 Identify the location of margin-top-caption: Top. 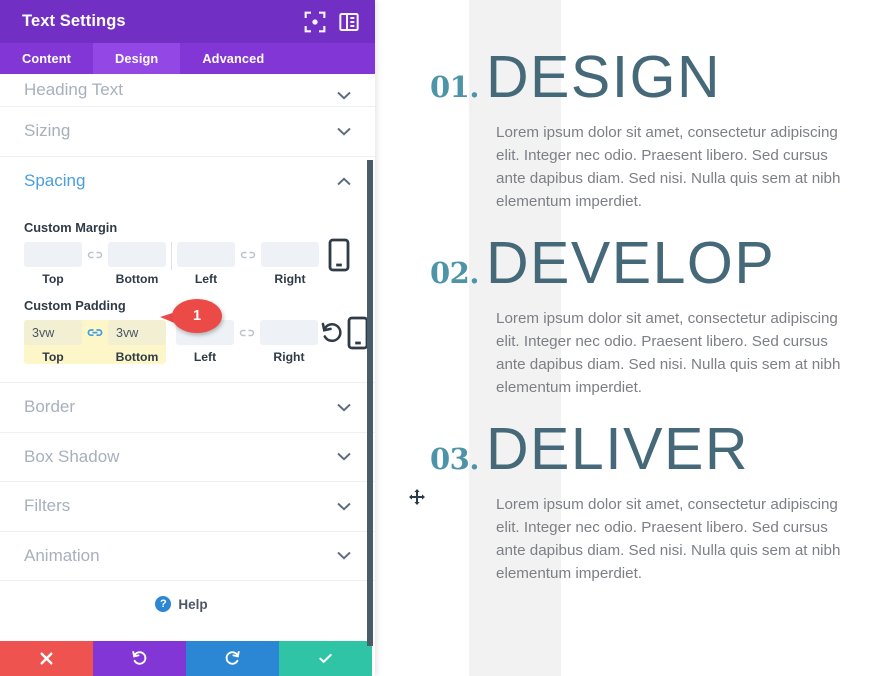
(53, 279).